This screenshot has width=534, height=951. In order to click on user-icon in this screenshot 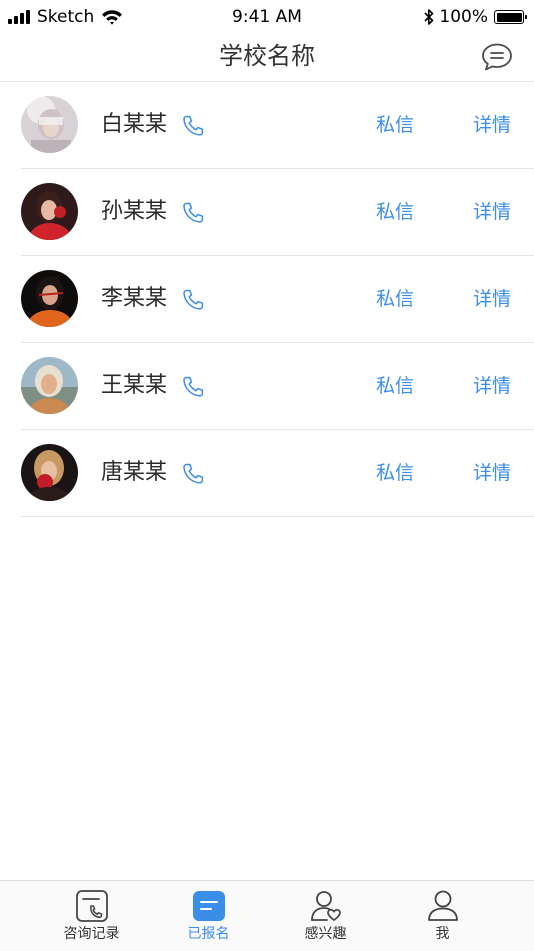, I will do `click(442, 905)`.